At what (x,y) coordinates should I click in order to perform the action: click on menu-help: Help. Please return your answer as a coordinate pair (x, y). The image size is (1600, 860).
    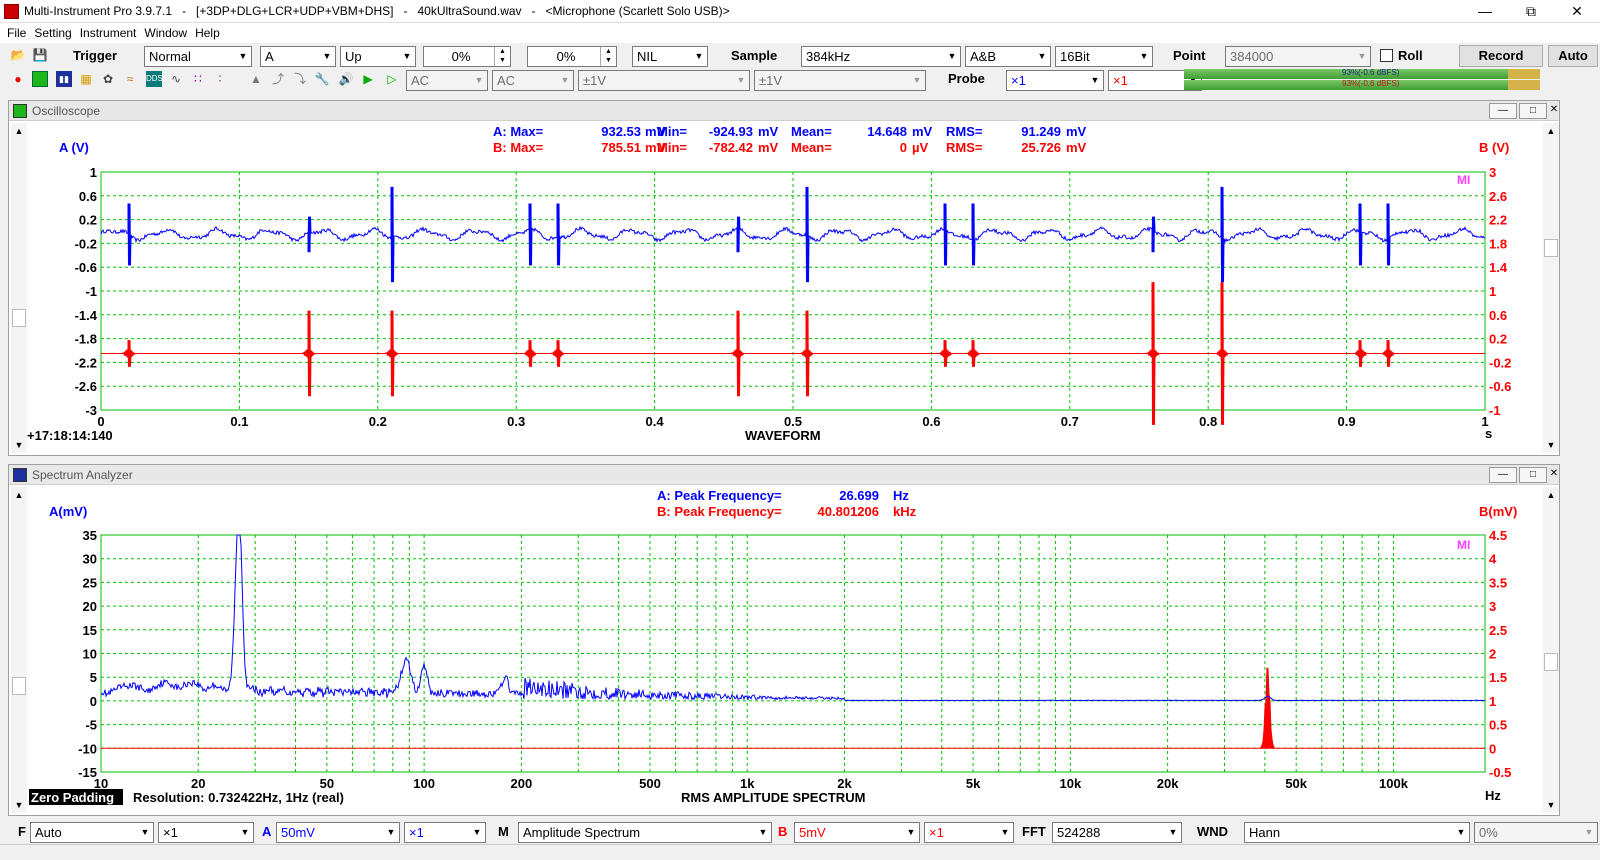
    Looking at the image, I should click on (207, 33).